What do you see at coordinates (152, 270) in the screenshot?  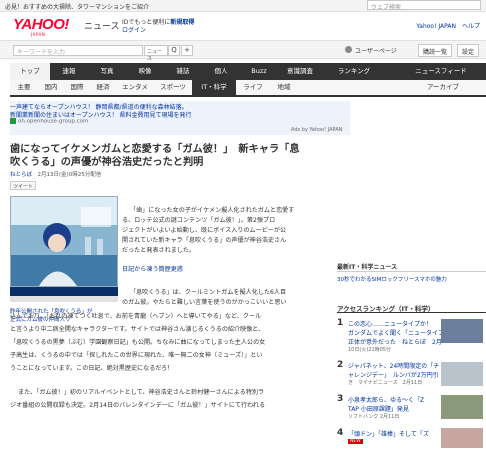 I see `article-related-link: 日記から凍う簡歴更惑` at bounding box center [152, 270].